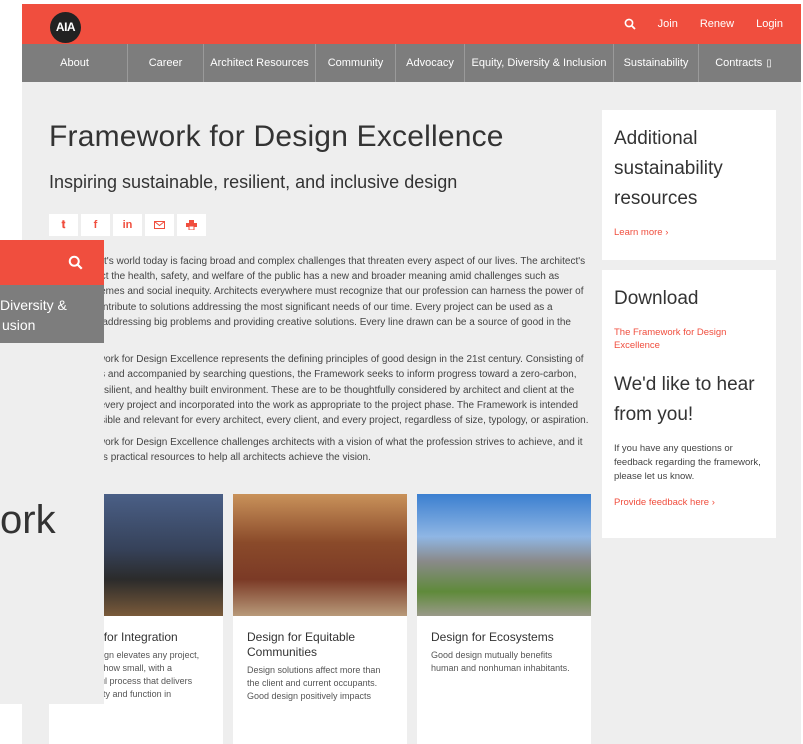 This screenshot has height=744, width=803. What do you see at coordinates (95, 225) in the screenshot?
I see `facebook-icon: f` at bounding box center [95, 225].